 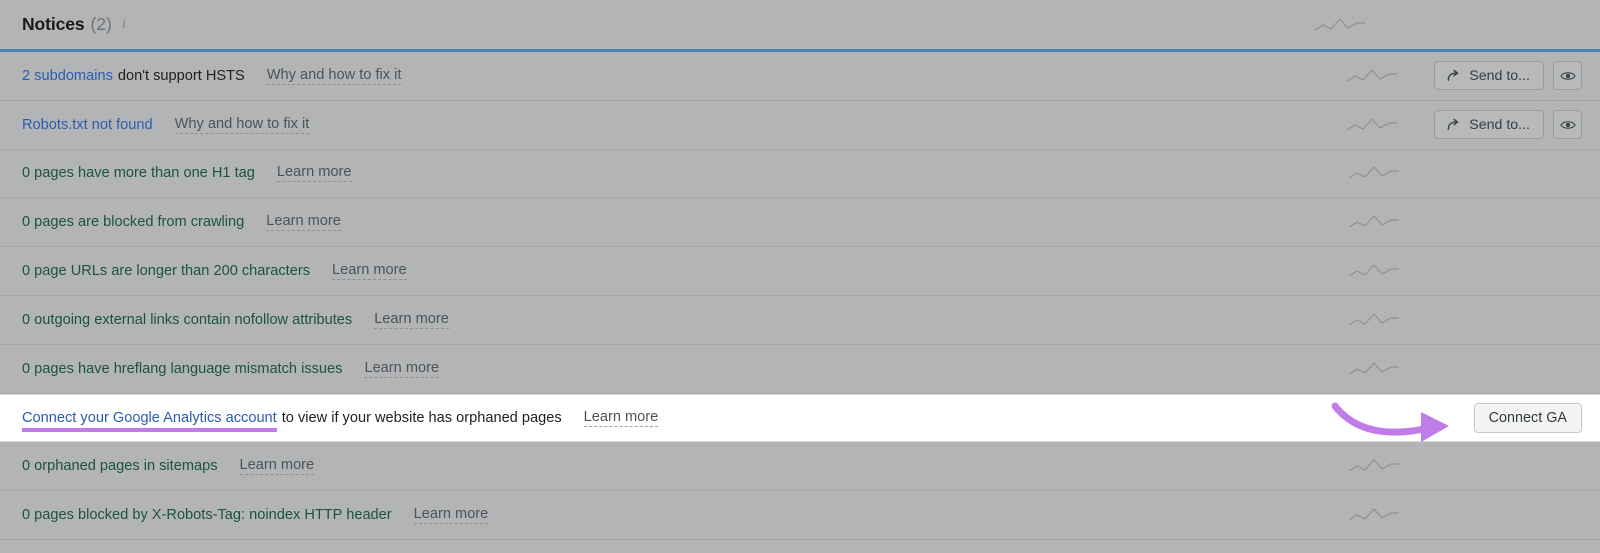 I want to click on purple-underline-highlight, so click(x=149, y=429).